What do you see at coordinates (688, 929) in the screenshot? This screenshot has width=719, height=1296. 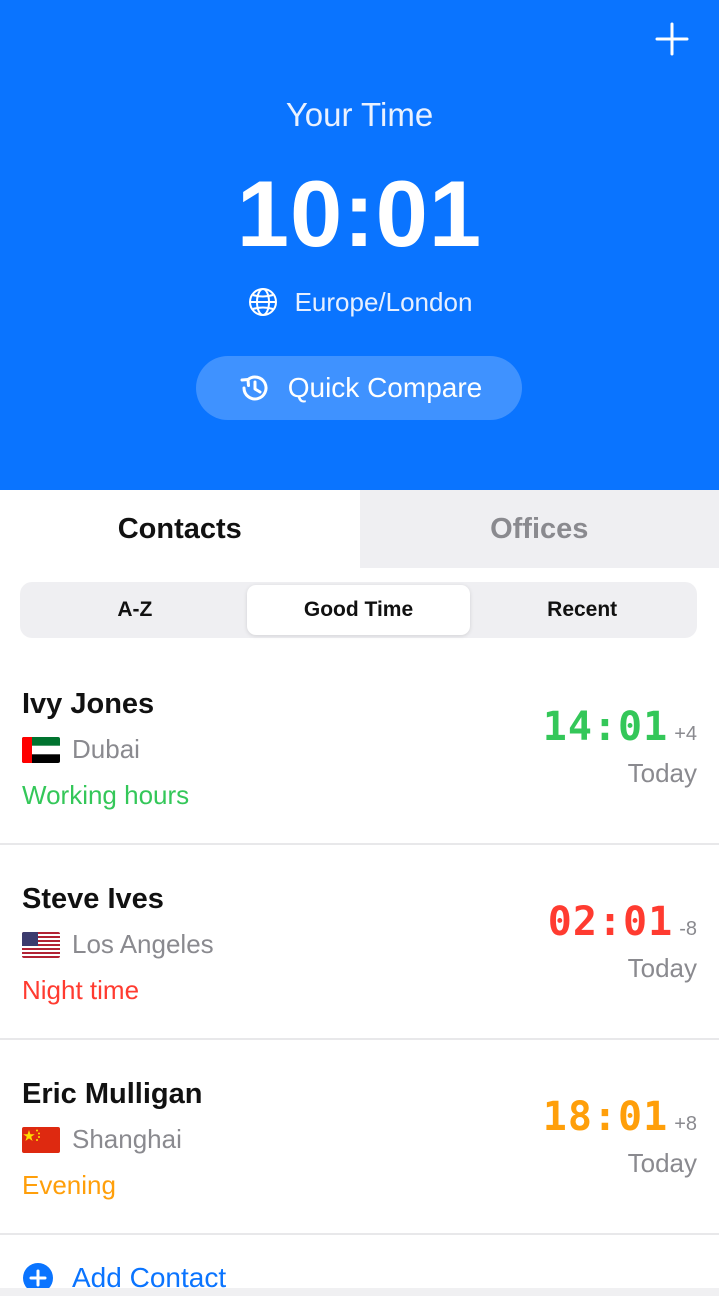 I see `contact-offset: -8` at bounding box center [688, 929].